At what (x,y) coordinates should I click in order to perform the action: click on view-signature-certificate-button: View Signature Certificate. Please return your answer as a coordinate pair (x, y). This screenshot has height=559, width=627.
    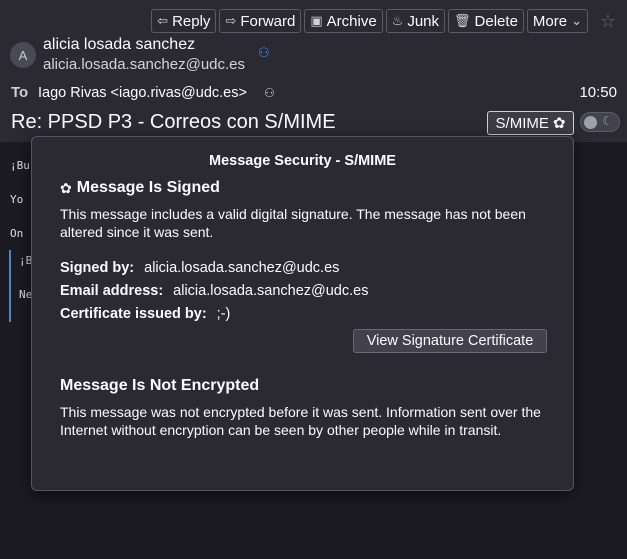
    Looking at the image, I should click on (450, 341).